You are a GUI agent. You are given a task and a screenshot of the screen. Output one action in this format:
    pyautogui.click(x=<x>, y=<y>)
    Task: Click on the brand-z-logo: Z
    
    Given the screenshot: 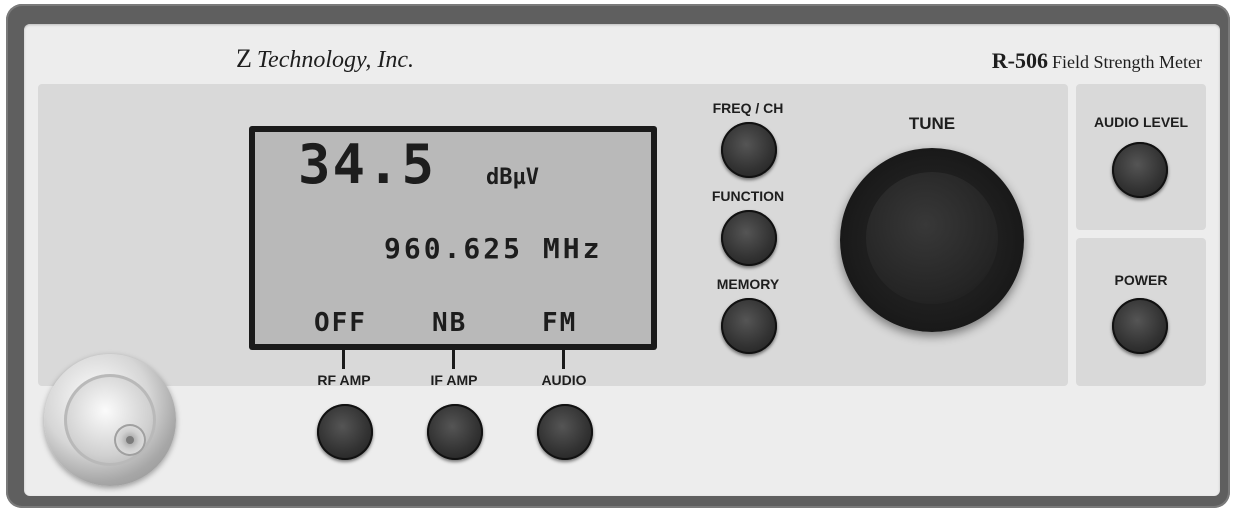 What is the action you would take?
    pyautogui.click(x=244, y=58)
    